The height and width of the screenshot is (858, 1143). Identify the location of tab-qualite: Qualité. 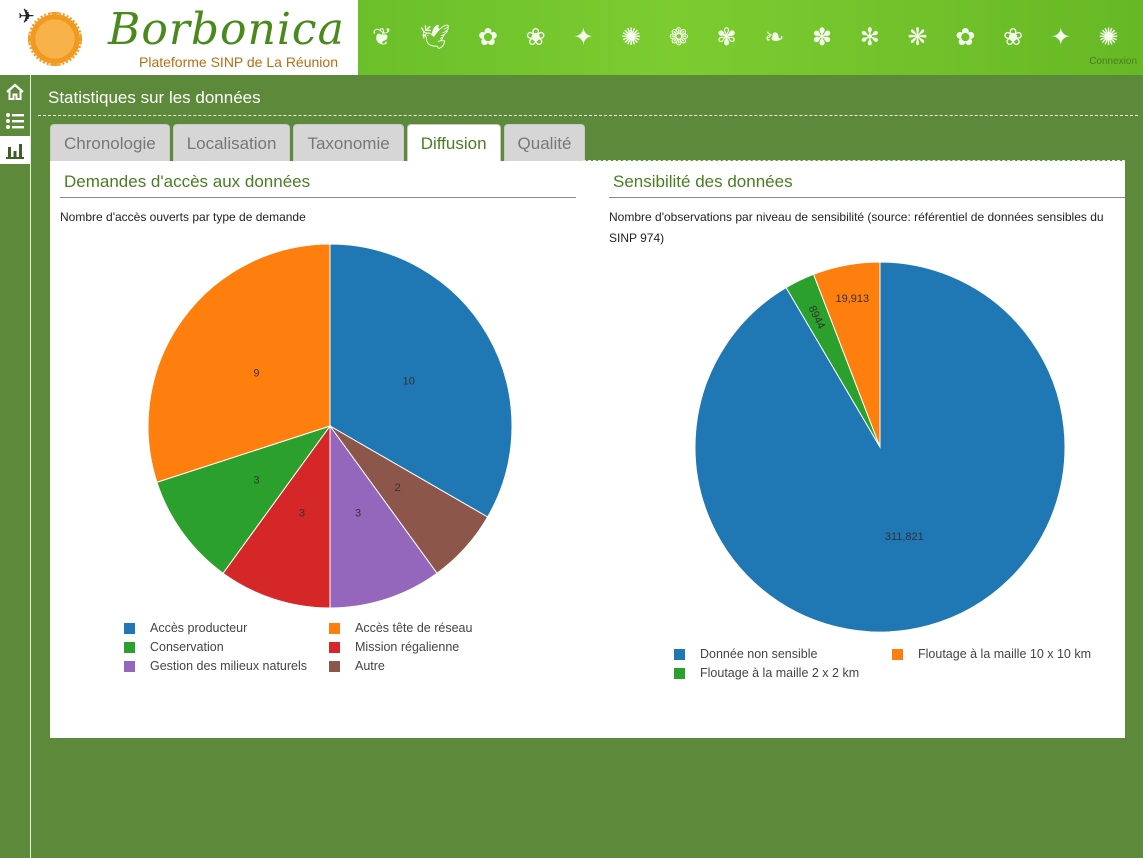
(544, 142).